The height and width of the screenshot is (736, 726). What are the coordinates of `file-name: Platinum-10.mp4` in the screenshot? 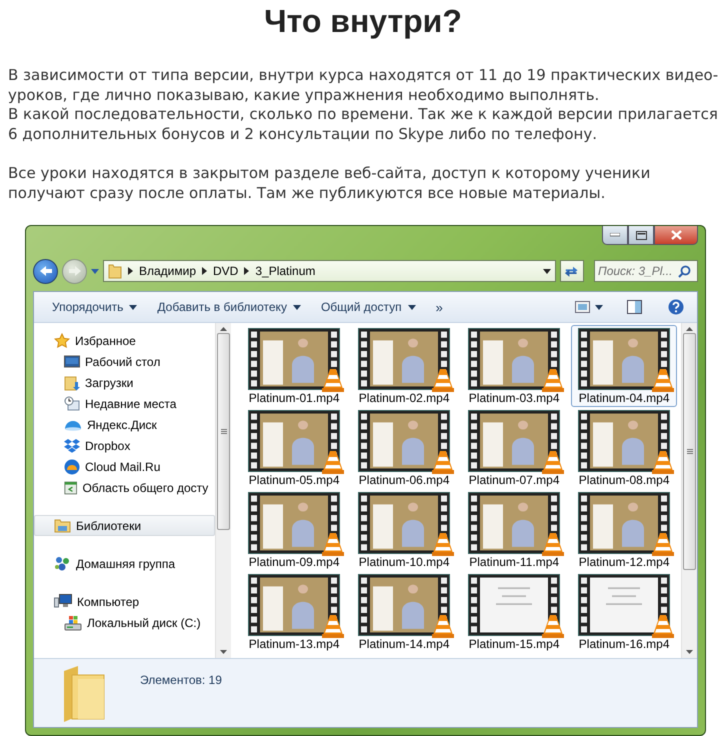 It's located at (404, 562).